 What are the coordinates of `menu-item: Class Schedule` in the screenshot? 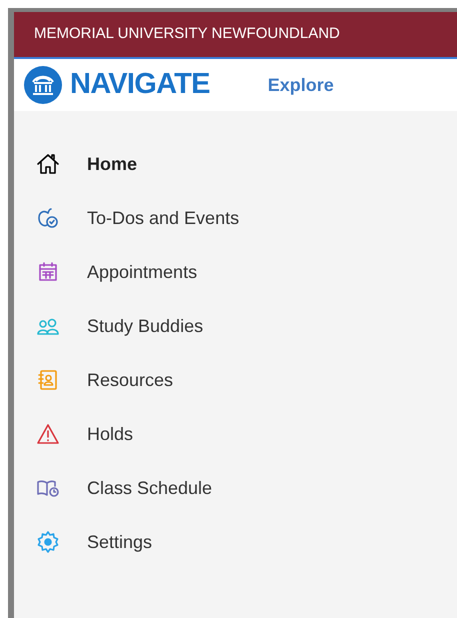 It's located at (246, 488).